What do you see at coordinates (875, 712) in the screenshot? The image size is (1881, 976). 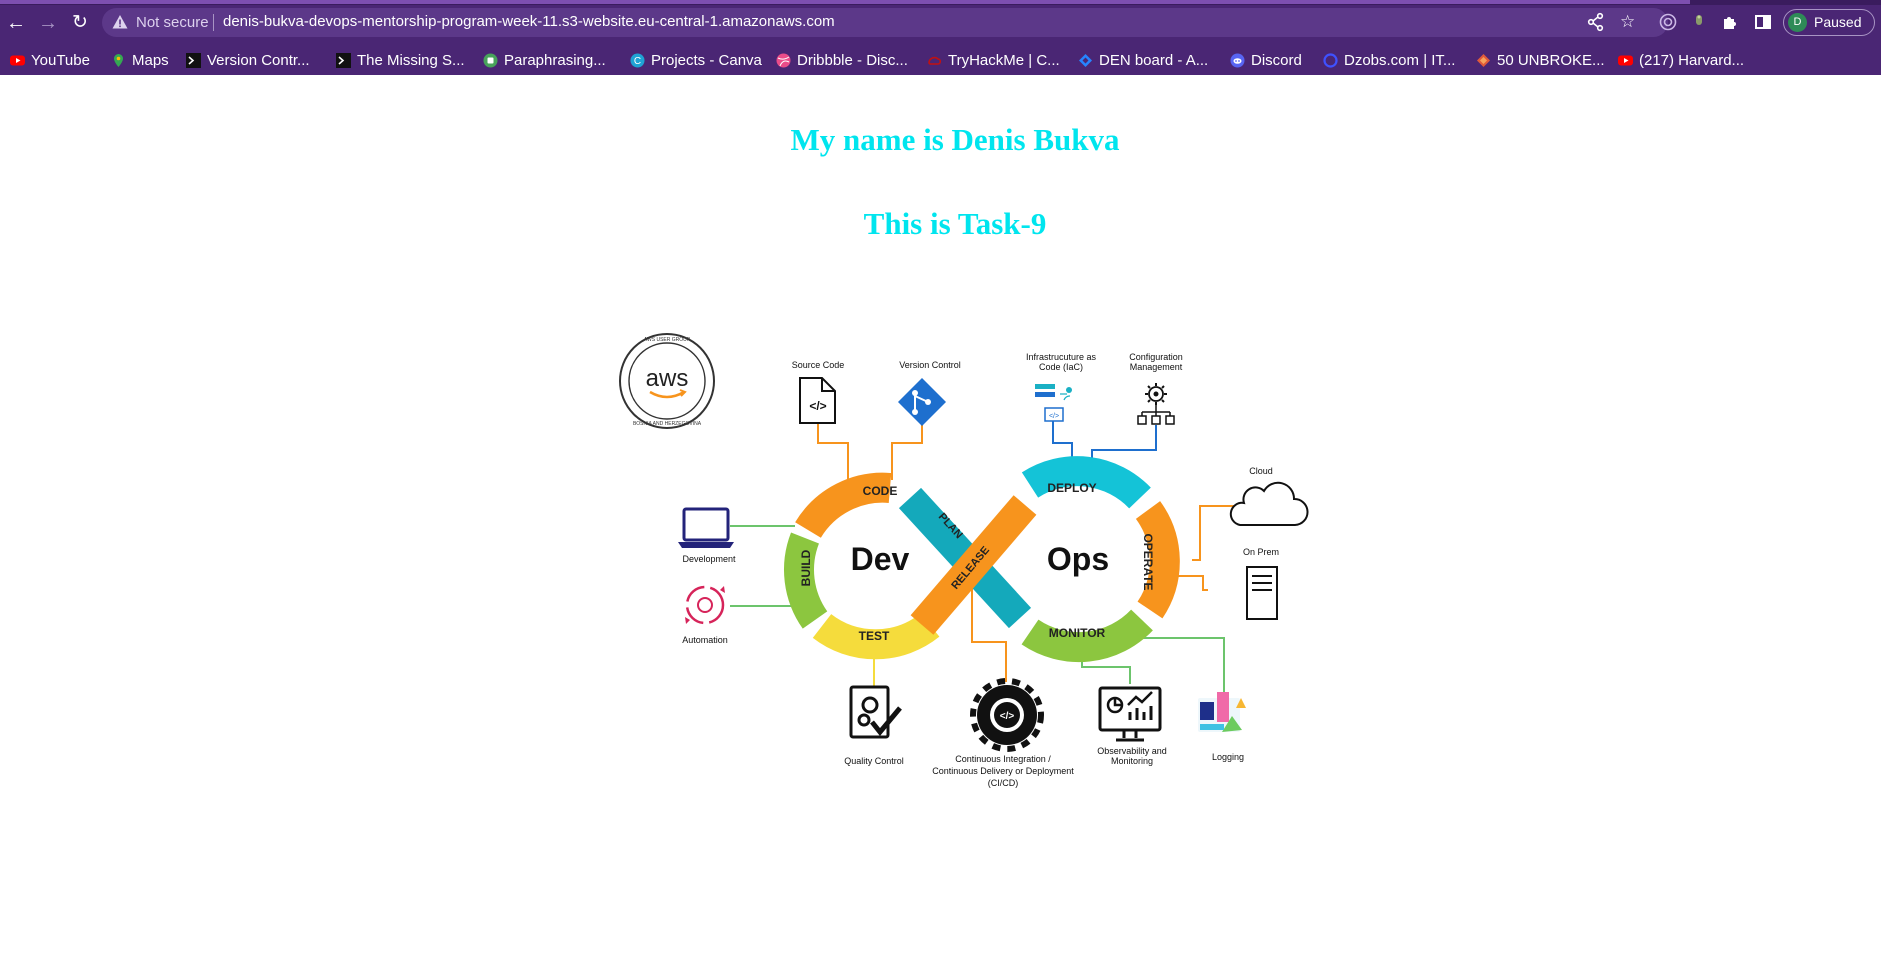 I see `quality-control-icon` at bounding box center [875, 712].